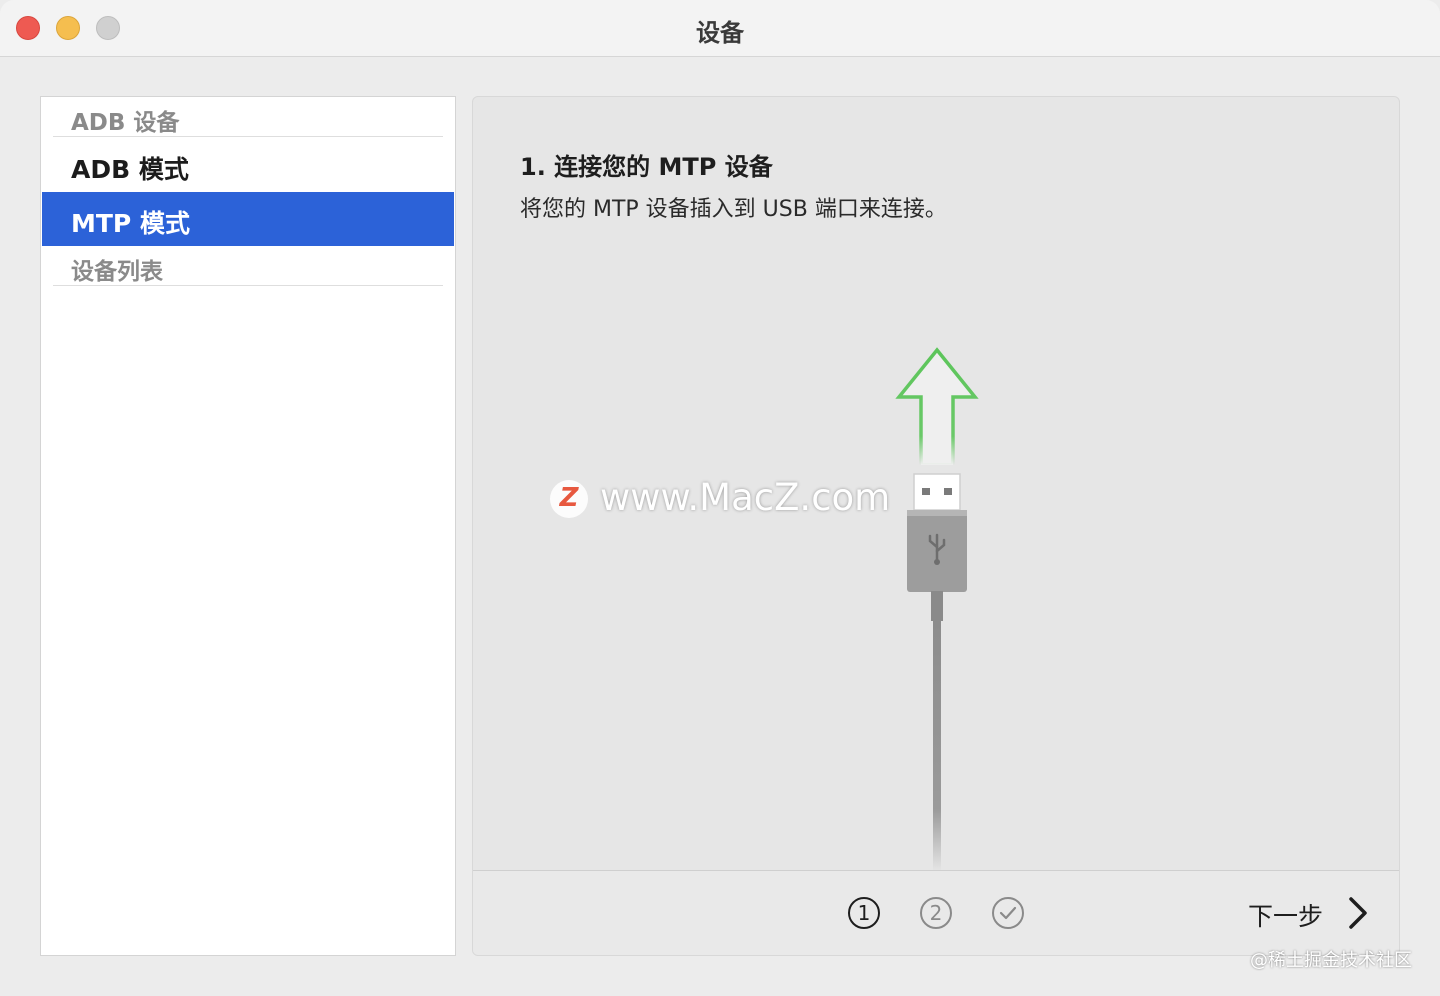 This screenshot has height=996, width=1440. What do you see at coordinates (125, 123) in the screenshot?
I see `sidebar-group-label: ADB 设备` at bounding box center [125, 123].